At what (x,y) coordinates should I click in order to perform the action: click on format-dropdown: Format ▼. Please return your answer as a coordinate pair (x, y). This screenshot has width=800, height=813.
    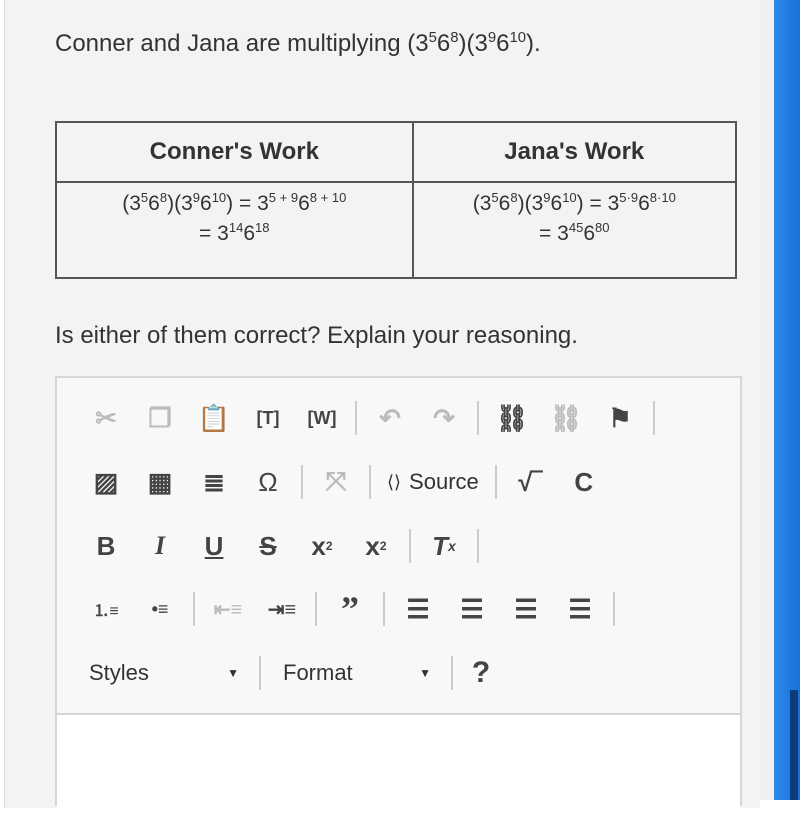
    Looking at the image, I should click on (356, 673).